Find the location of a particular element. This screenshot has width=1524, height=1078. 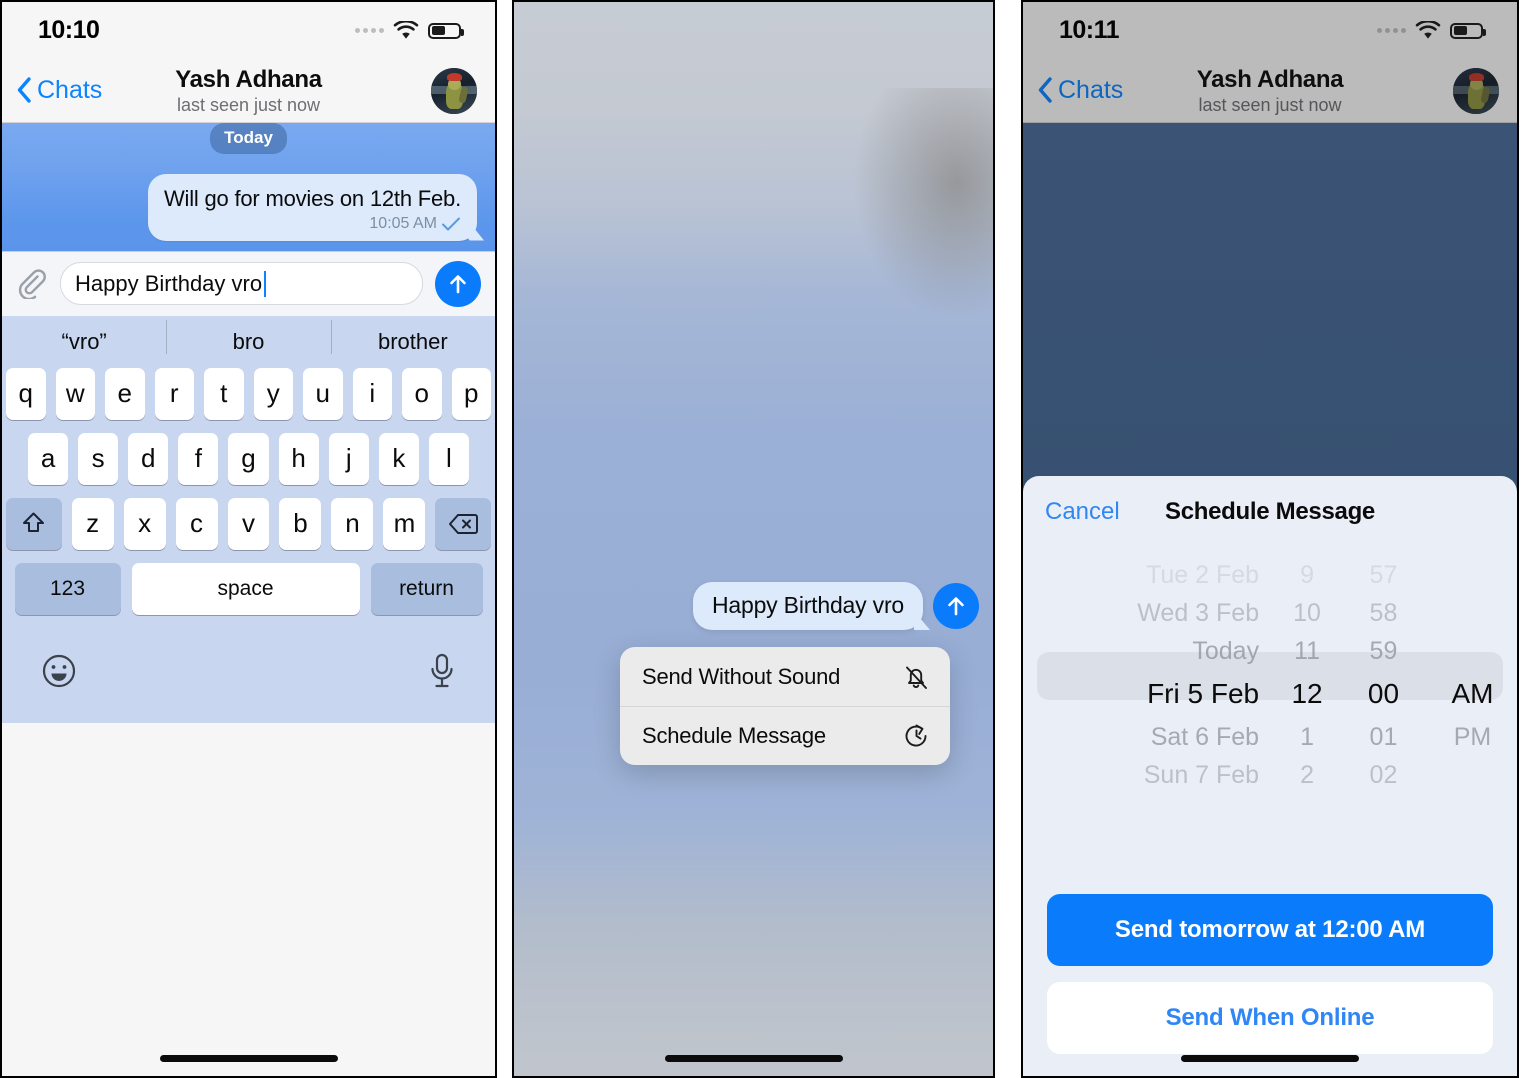

picker-row: Wed 3 Feb 10 58 is located at coordinates (1270, 613).